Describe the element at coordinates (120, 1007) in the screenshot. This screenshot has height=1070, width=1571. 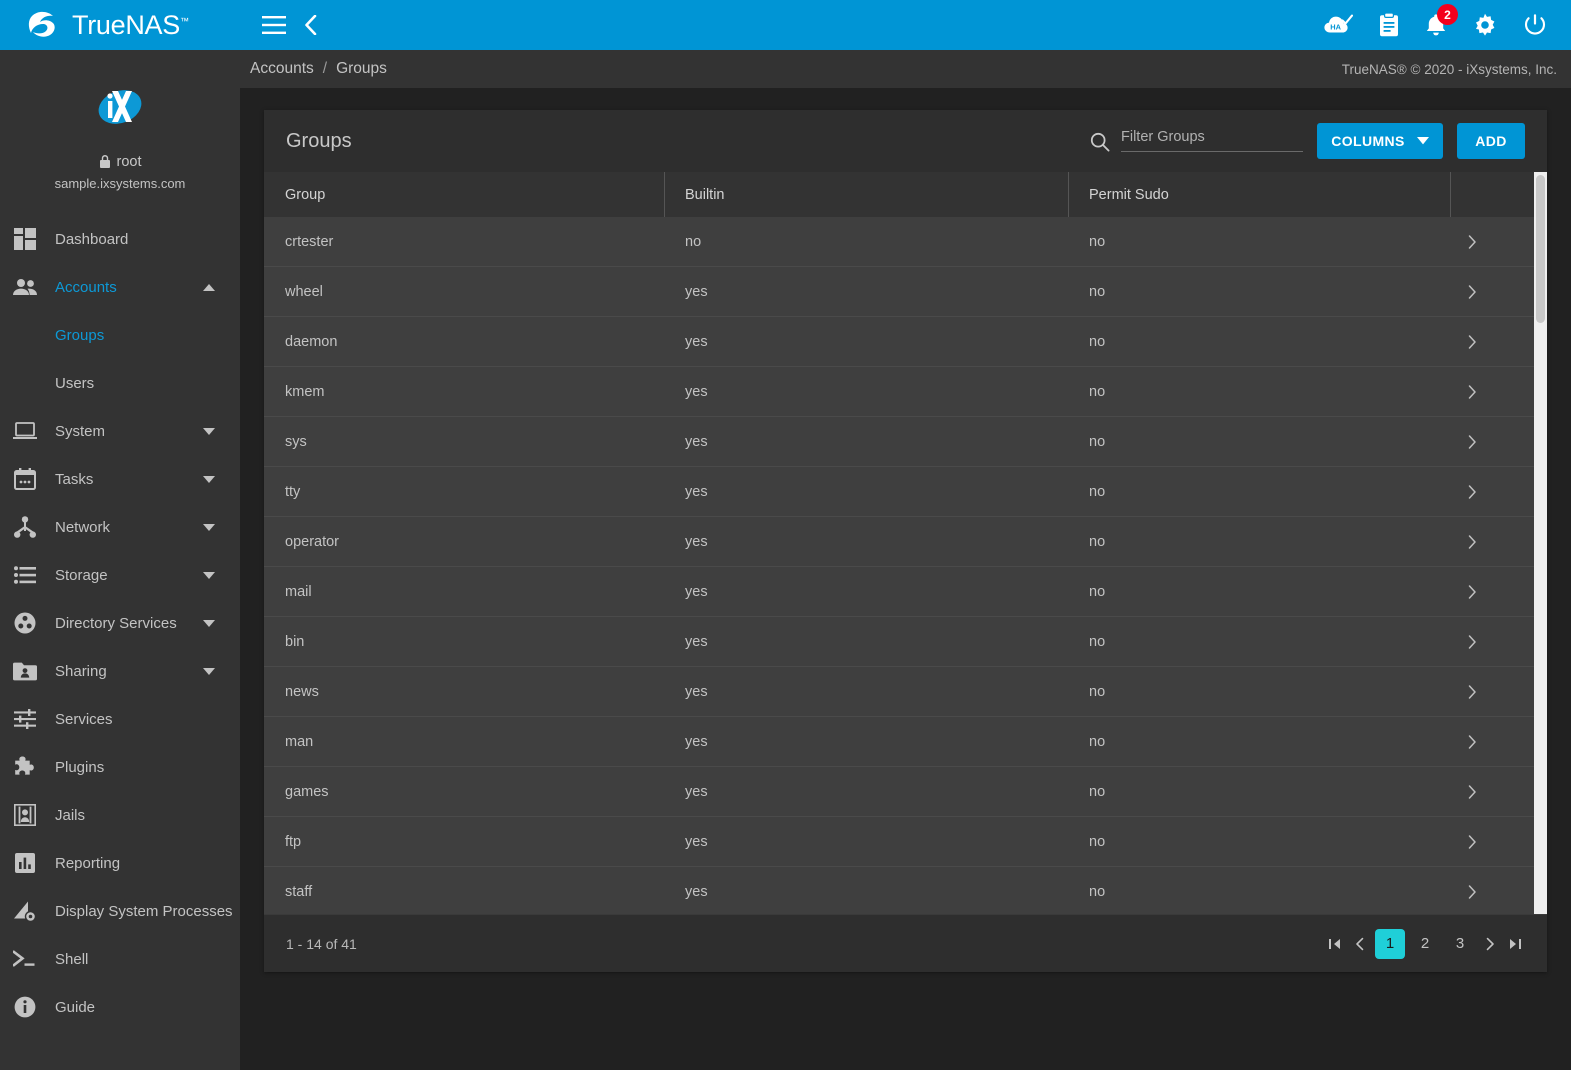
I see `sidebar-item-guide: Guide` at that location.